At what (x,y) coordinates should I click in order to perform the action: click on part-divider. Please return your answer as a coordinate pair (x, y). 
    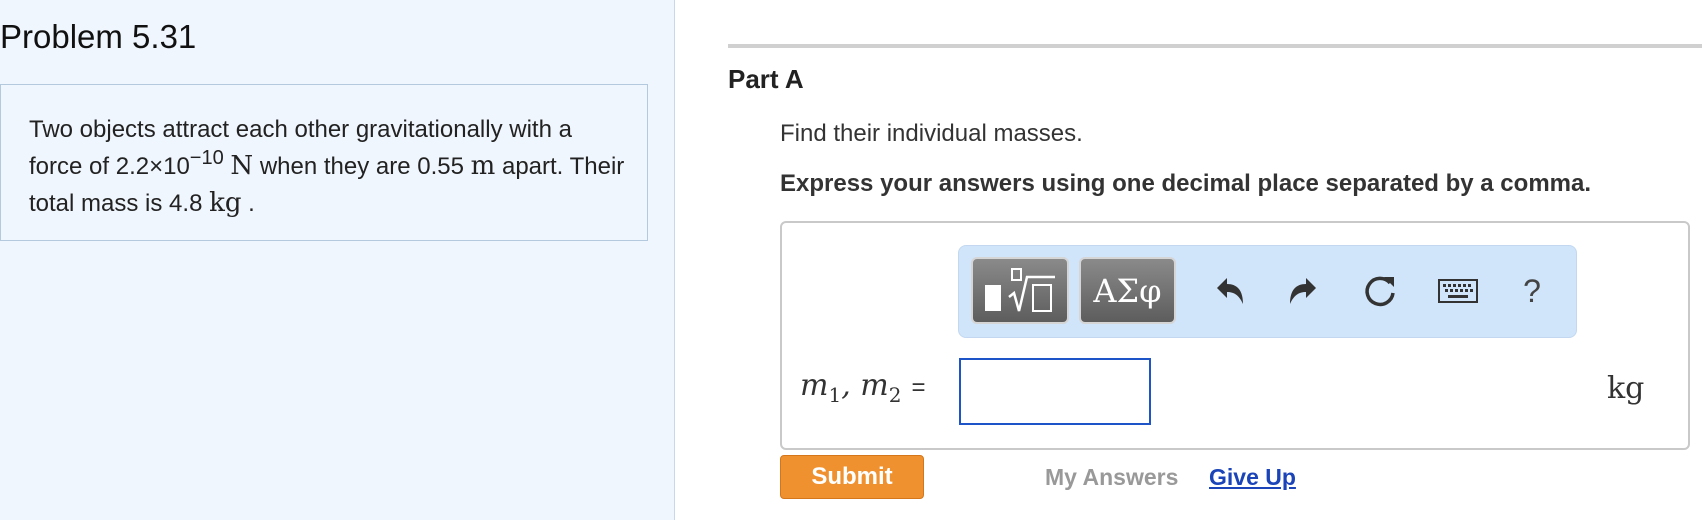
    Looking at the image, I should click on (1215, 46).